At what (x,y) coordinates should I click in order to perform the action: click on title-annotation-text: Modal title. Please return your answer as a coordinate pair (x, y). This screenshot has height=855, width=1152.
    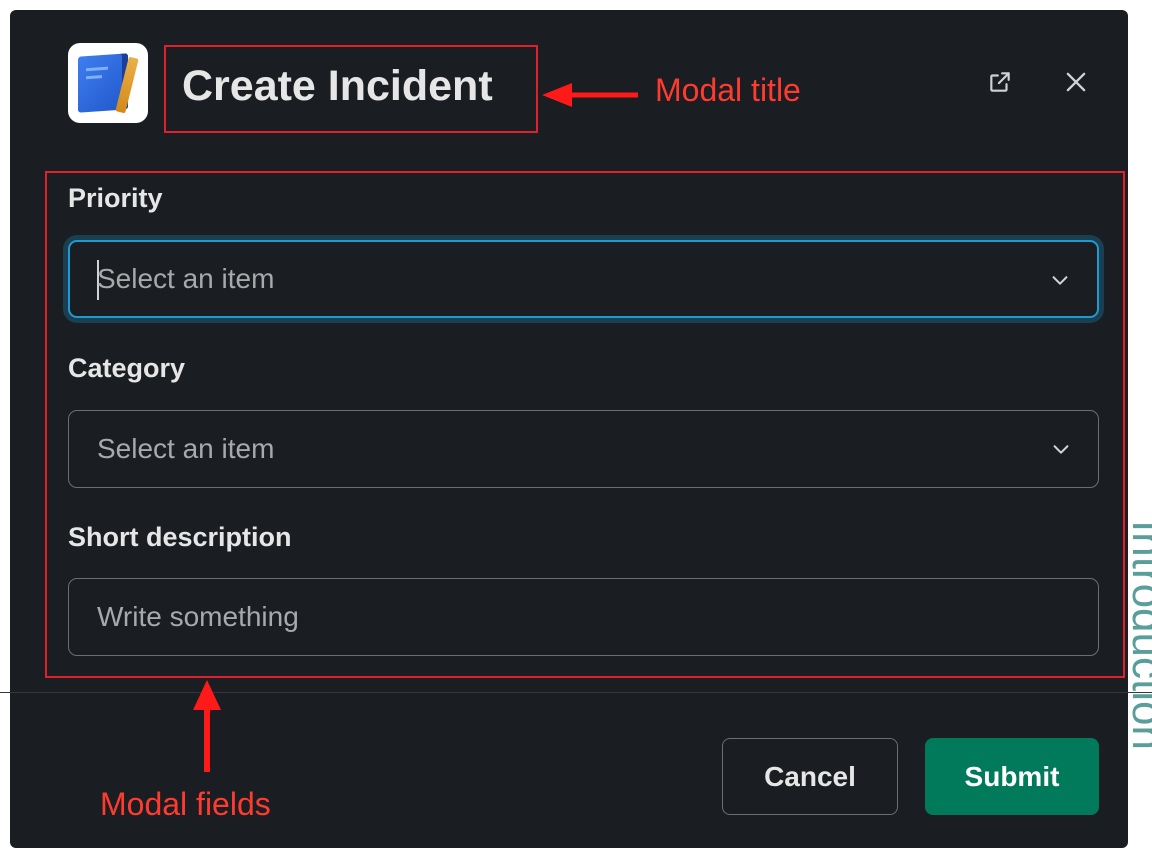
    Looking at the image, I should click on (728, 90).